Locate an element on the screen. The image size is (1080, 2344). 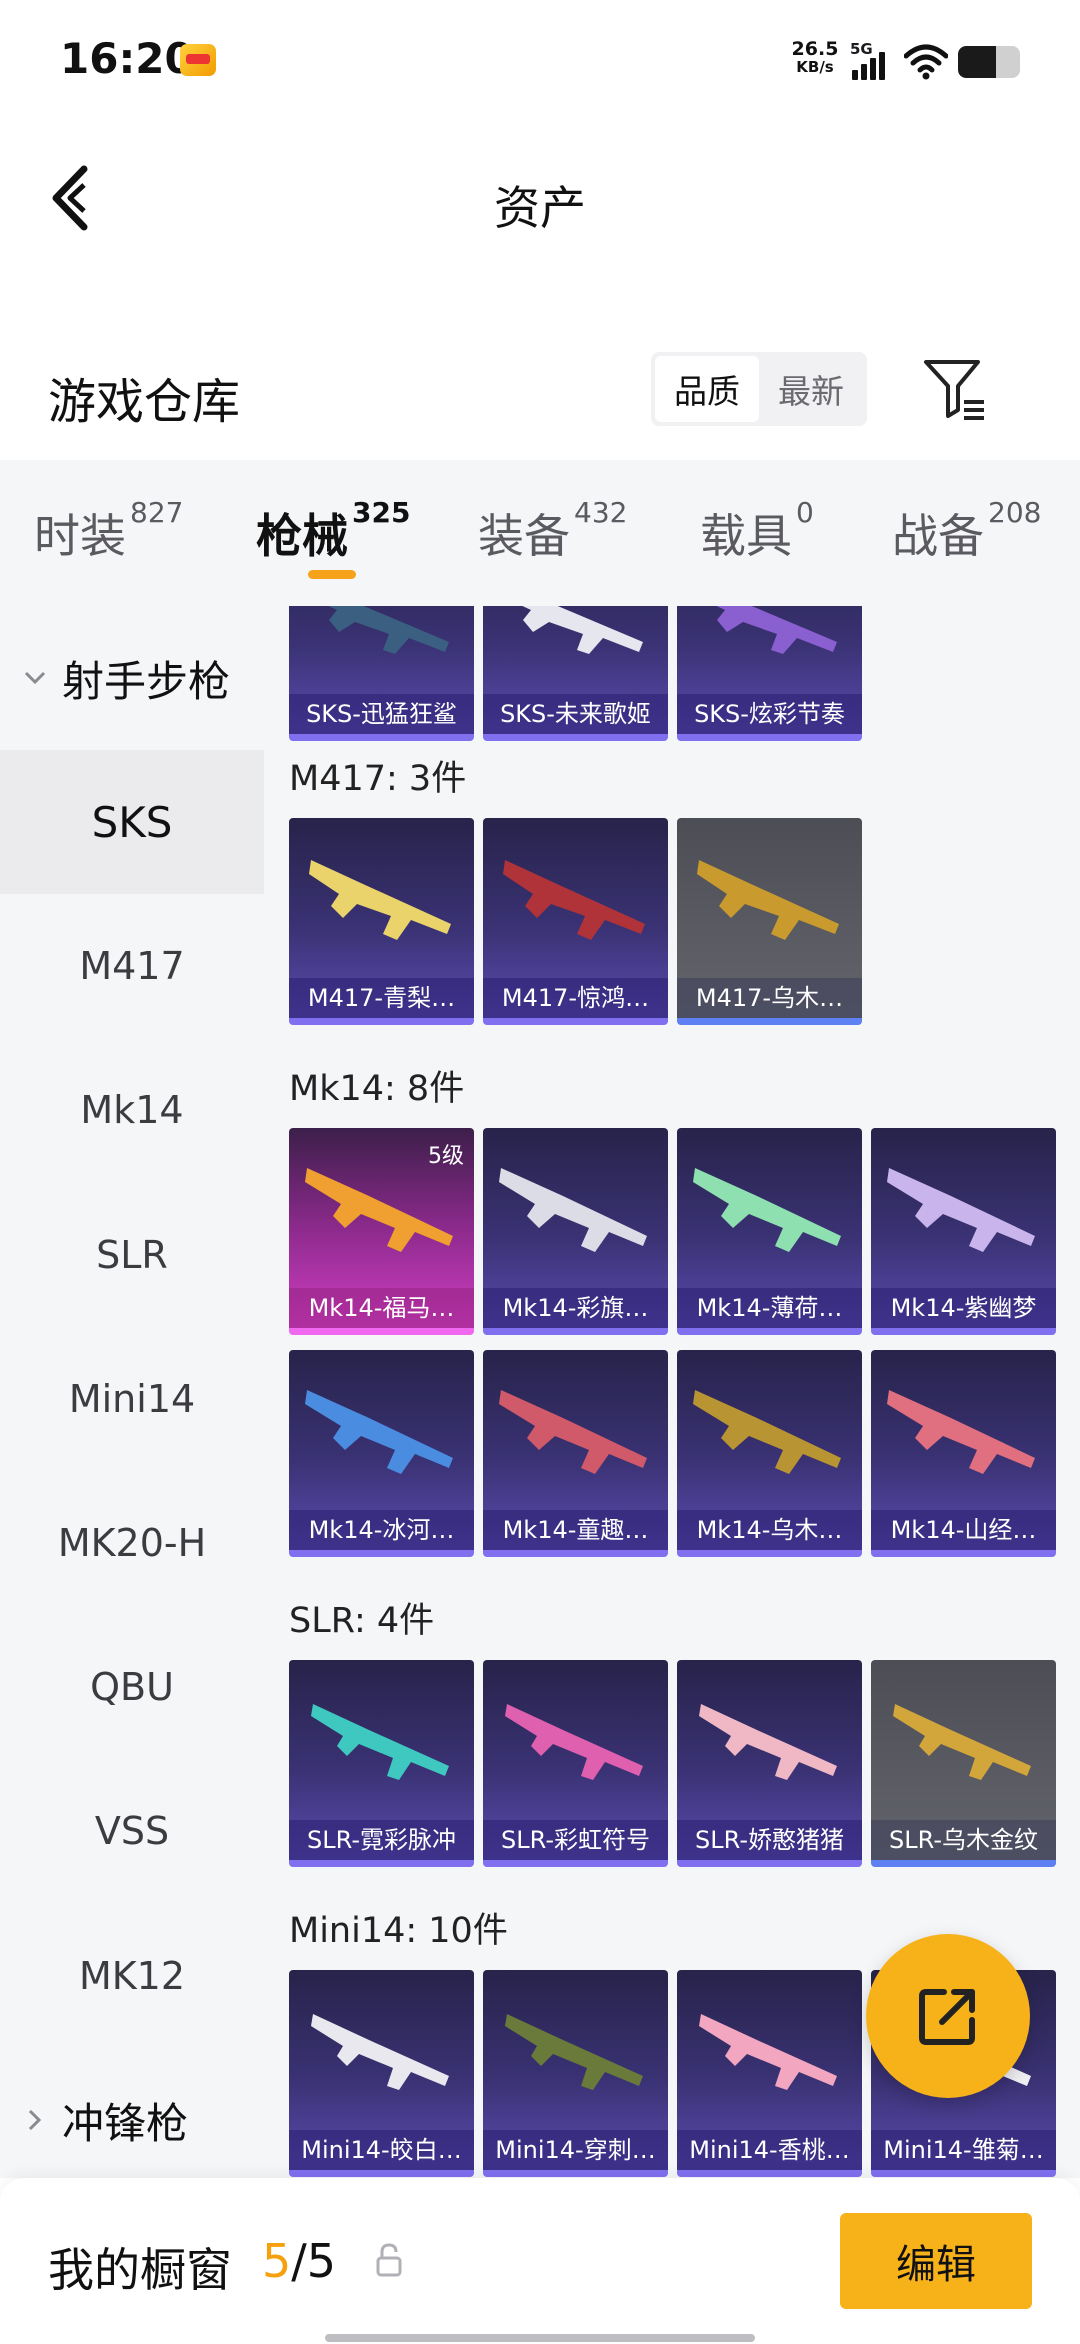
tab-count: 432 is located at coordinates (601, 512).